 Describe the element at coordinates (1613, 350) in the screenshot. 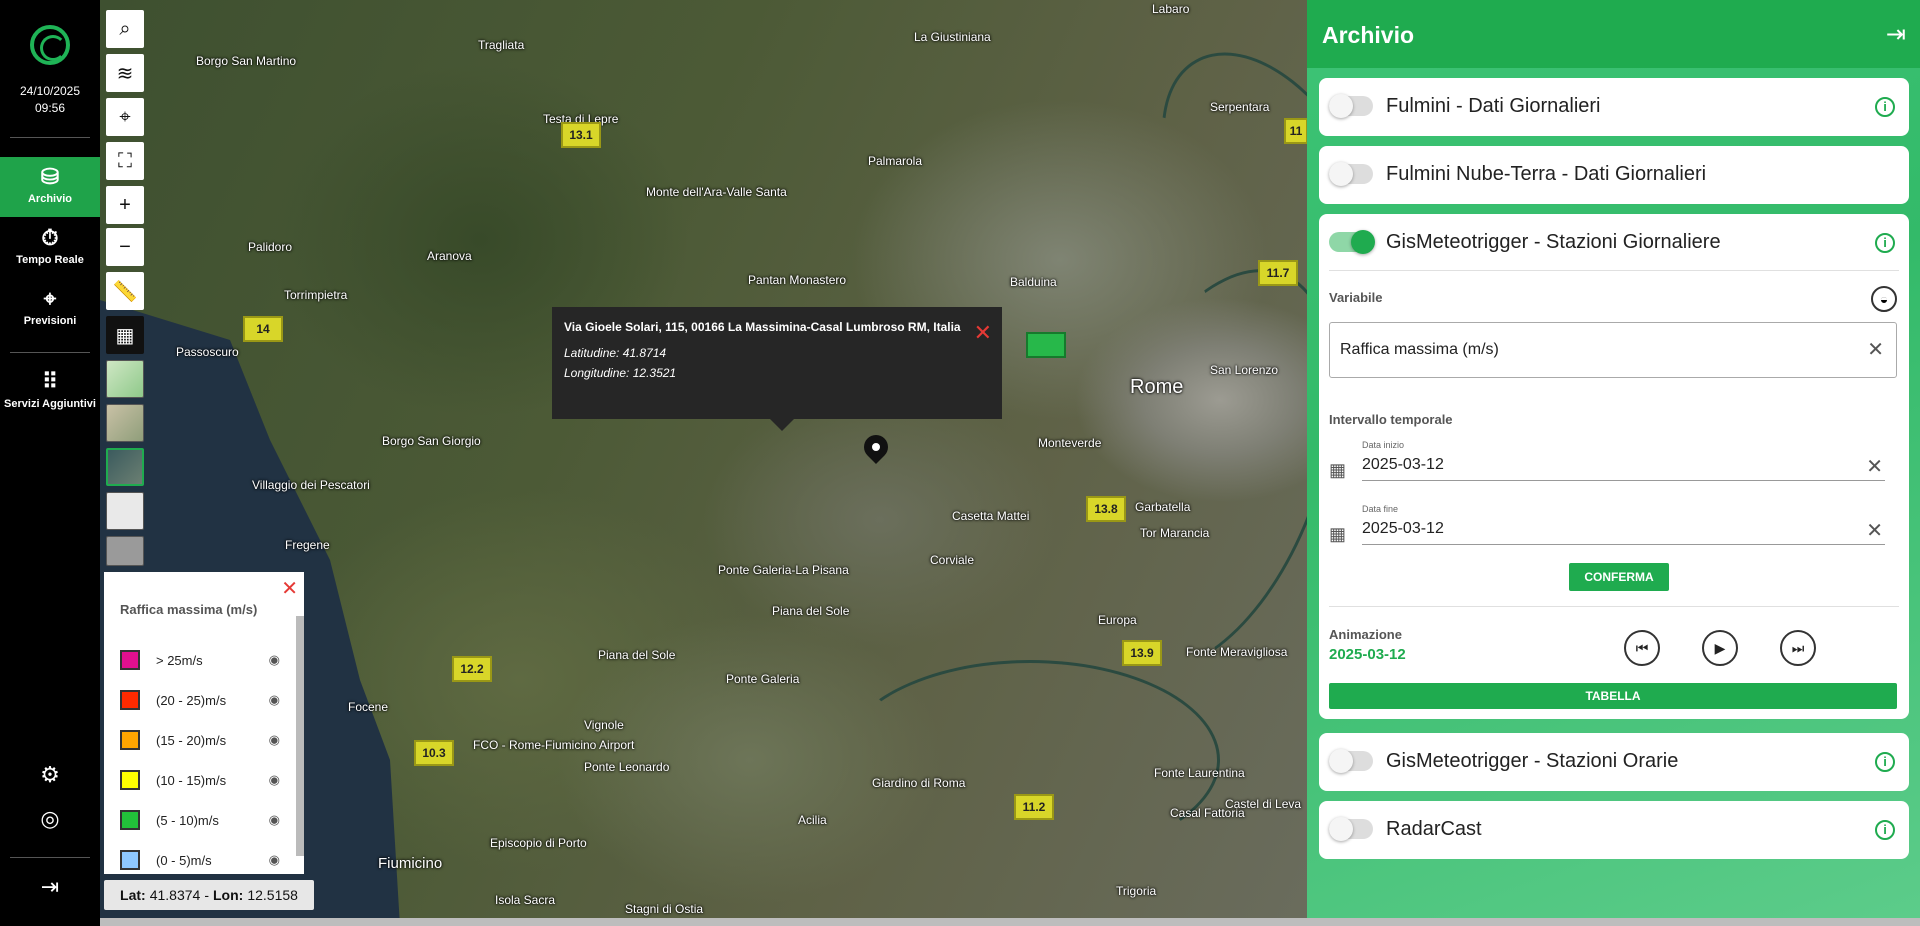

I see `variable-select: Raffica massima (m/s) ✕` at that location.